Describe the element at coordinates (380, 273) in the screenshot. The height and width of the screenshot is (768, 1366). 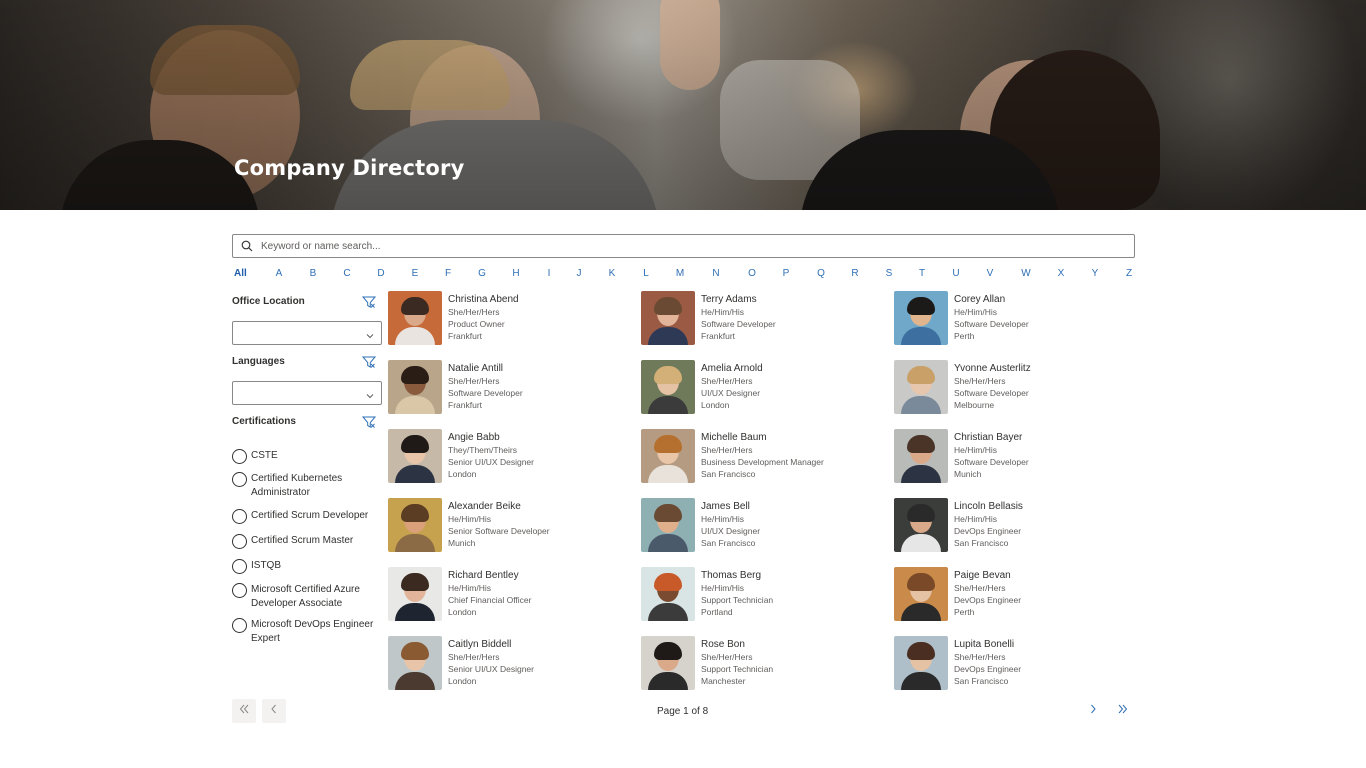
I see `alpha-d: D` at that location.